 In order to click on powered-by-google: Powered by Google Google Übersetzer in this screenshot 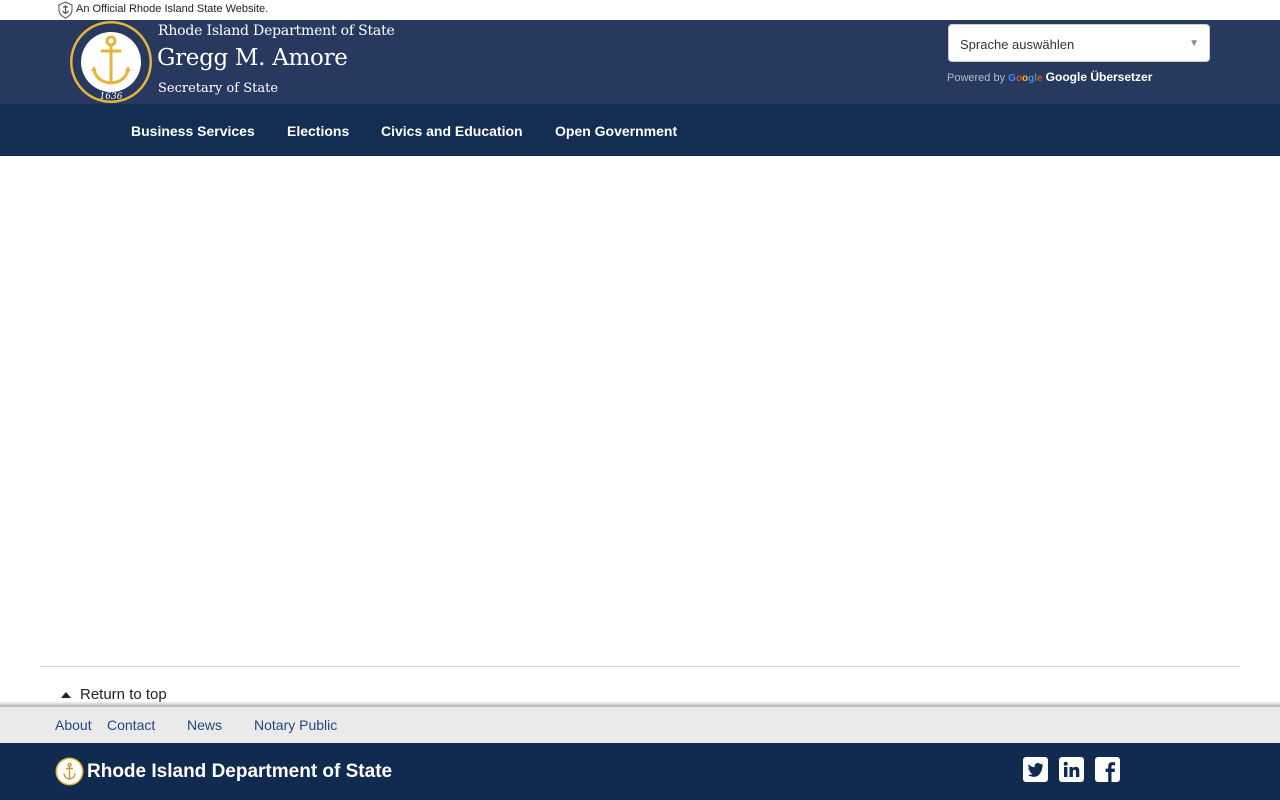, I will do `click(1049, 77)`.